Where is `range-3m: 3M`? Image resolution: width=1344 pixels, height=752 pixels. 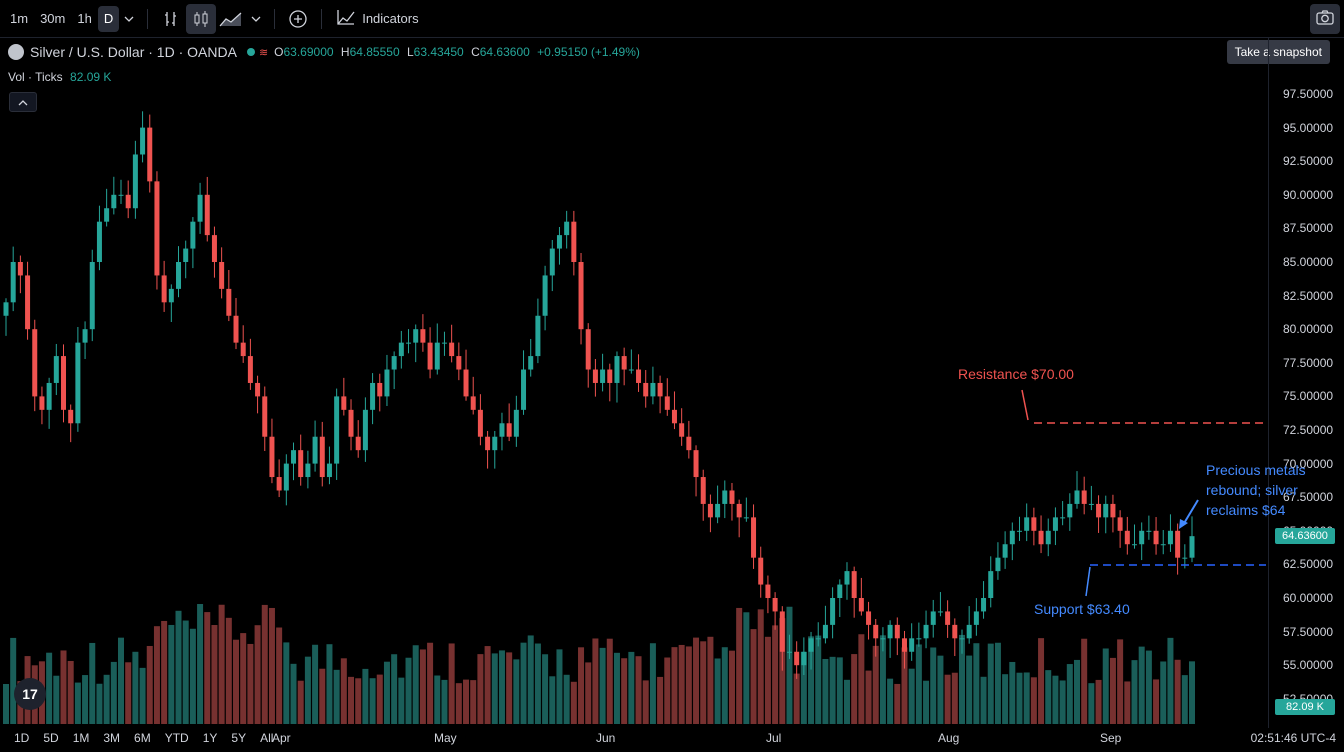
range-3m: 3M is located at coordinates (111, 738).